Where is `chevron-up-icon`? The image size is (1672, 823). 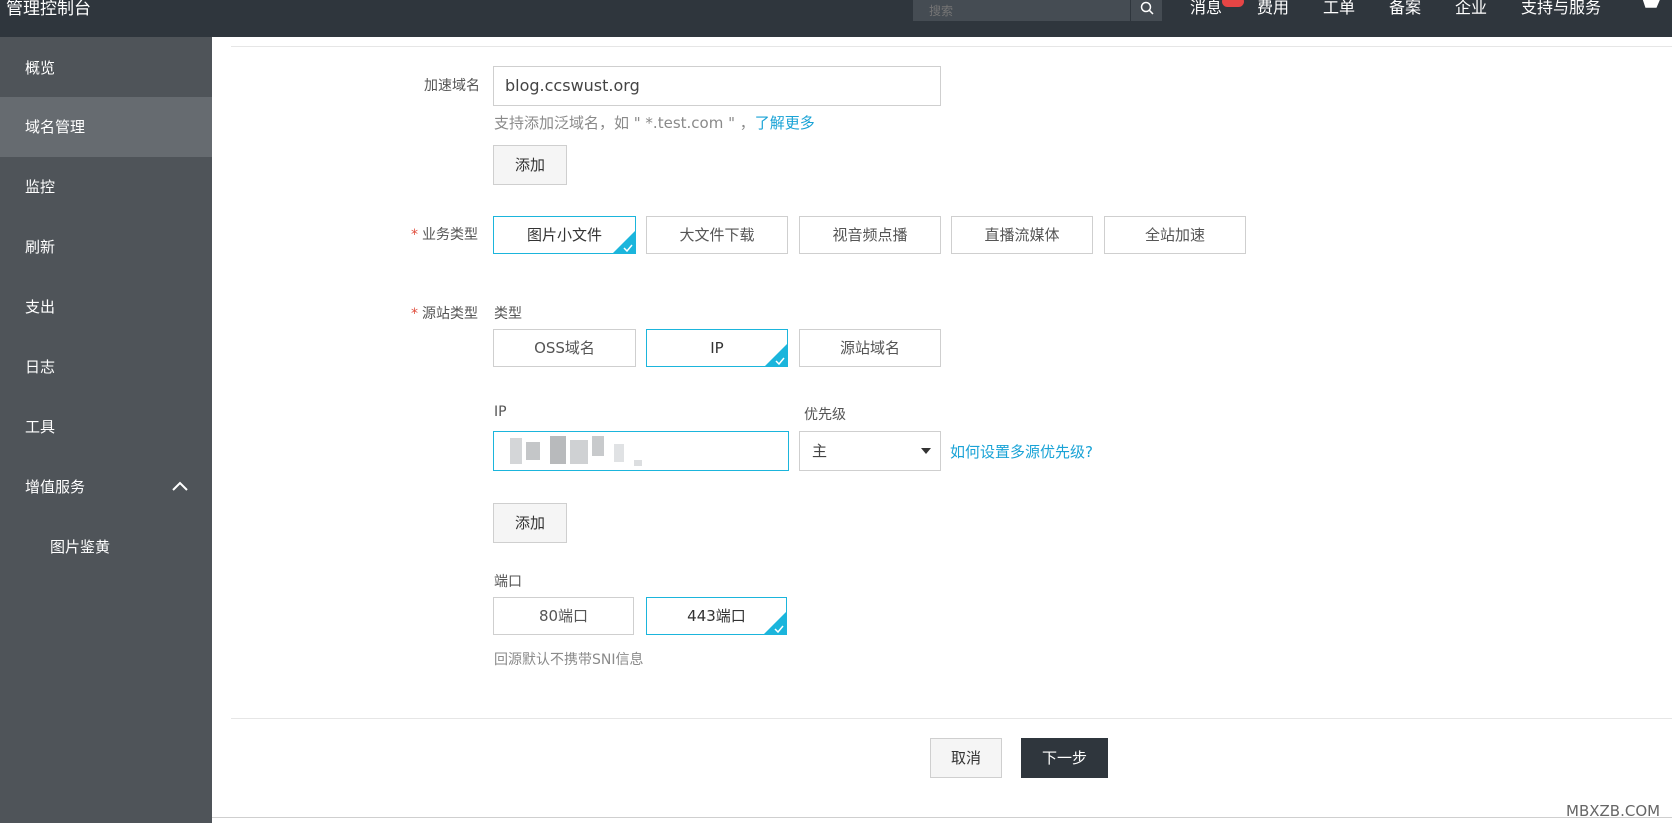
chevron-up-icon is located at coordinates (180, 486).